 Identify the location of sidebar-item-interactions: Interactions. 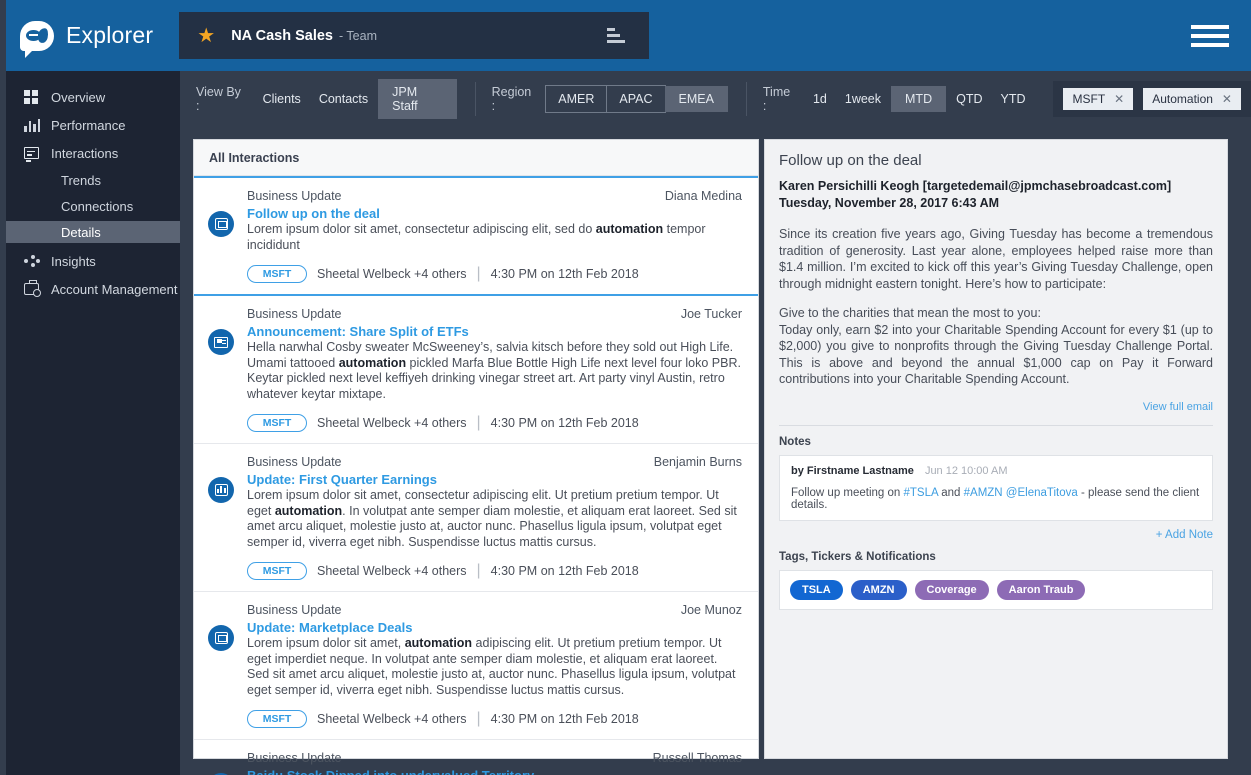
(93, 153).